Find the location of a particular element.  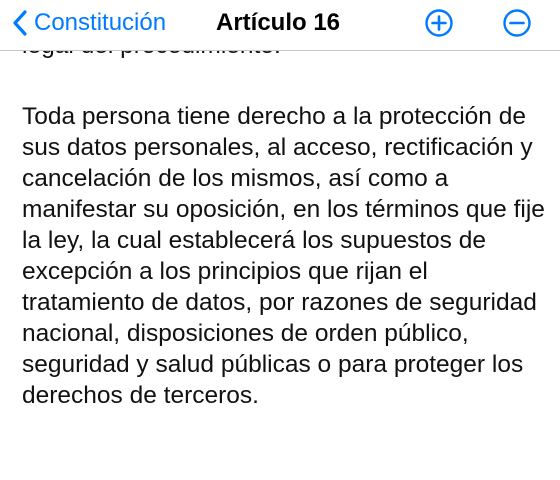

back-button-label: Constitución is located at coordinates (100, 22).